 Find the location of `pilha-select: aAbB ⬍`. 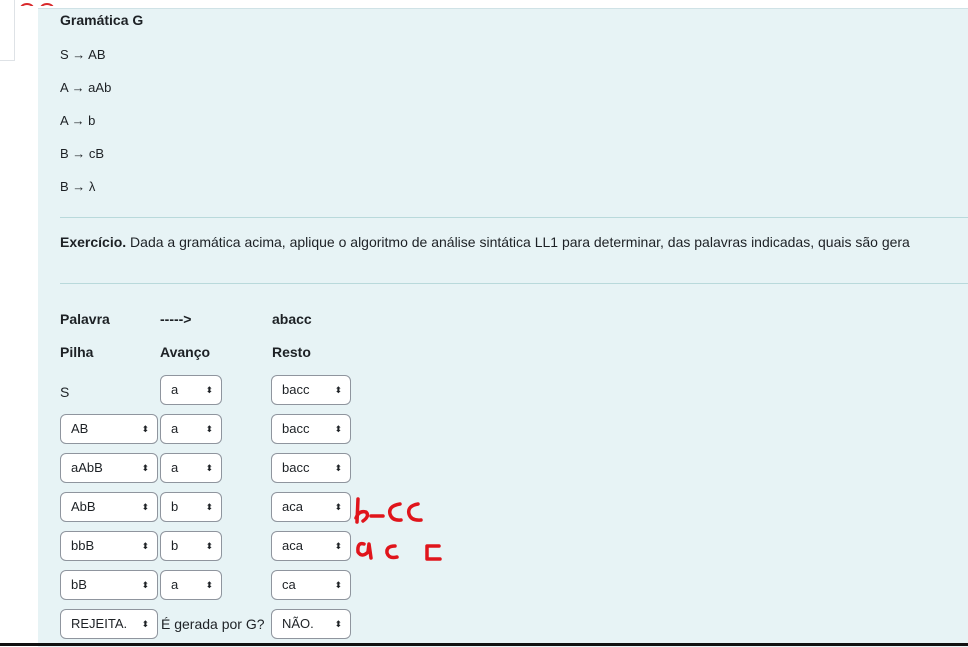

pilha-select: aAbB ⬍ is located at coordinates (109, 468).